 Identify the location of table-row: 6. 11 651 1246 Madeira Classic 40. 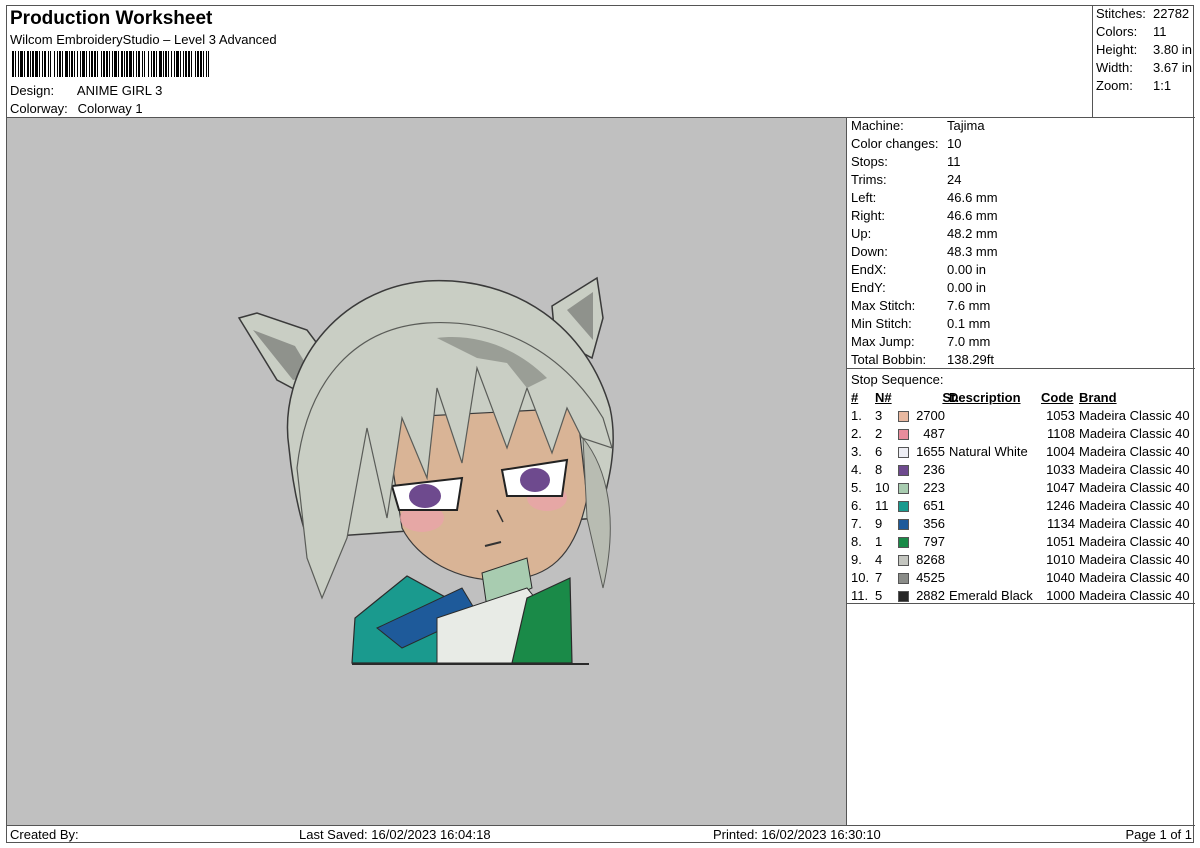
(1022, 507).